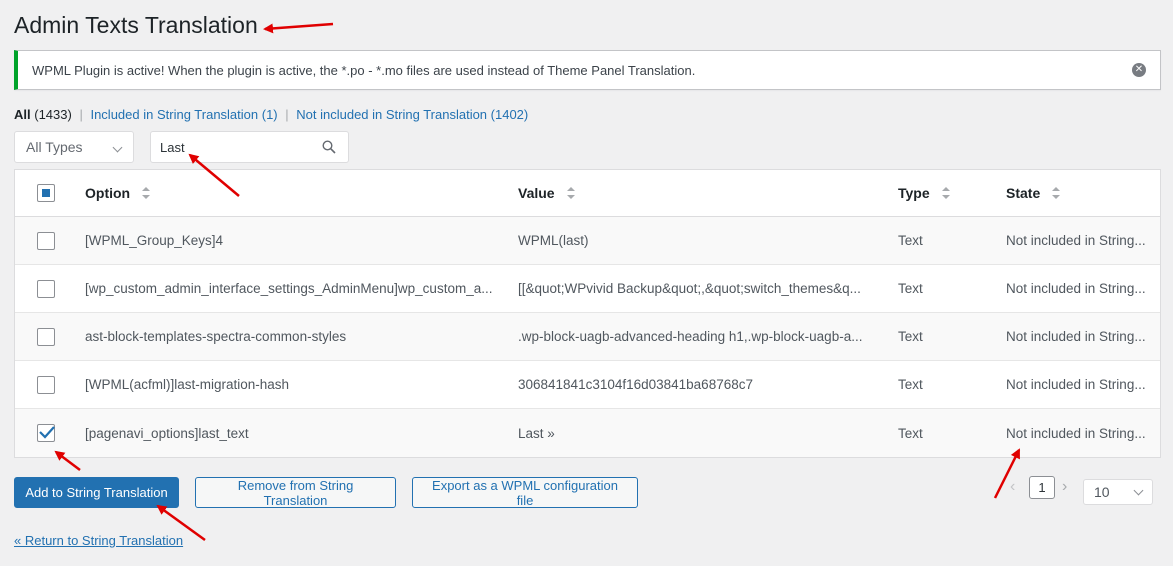 The image size is (1173, 566). I want to click on search-box, so click(249, 147).